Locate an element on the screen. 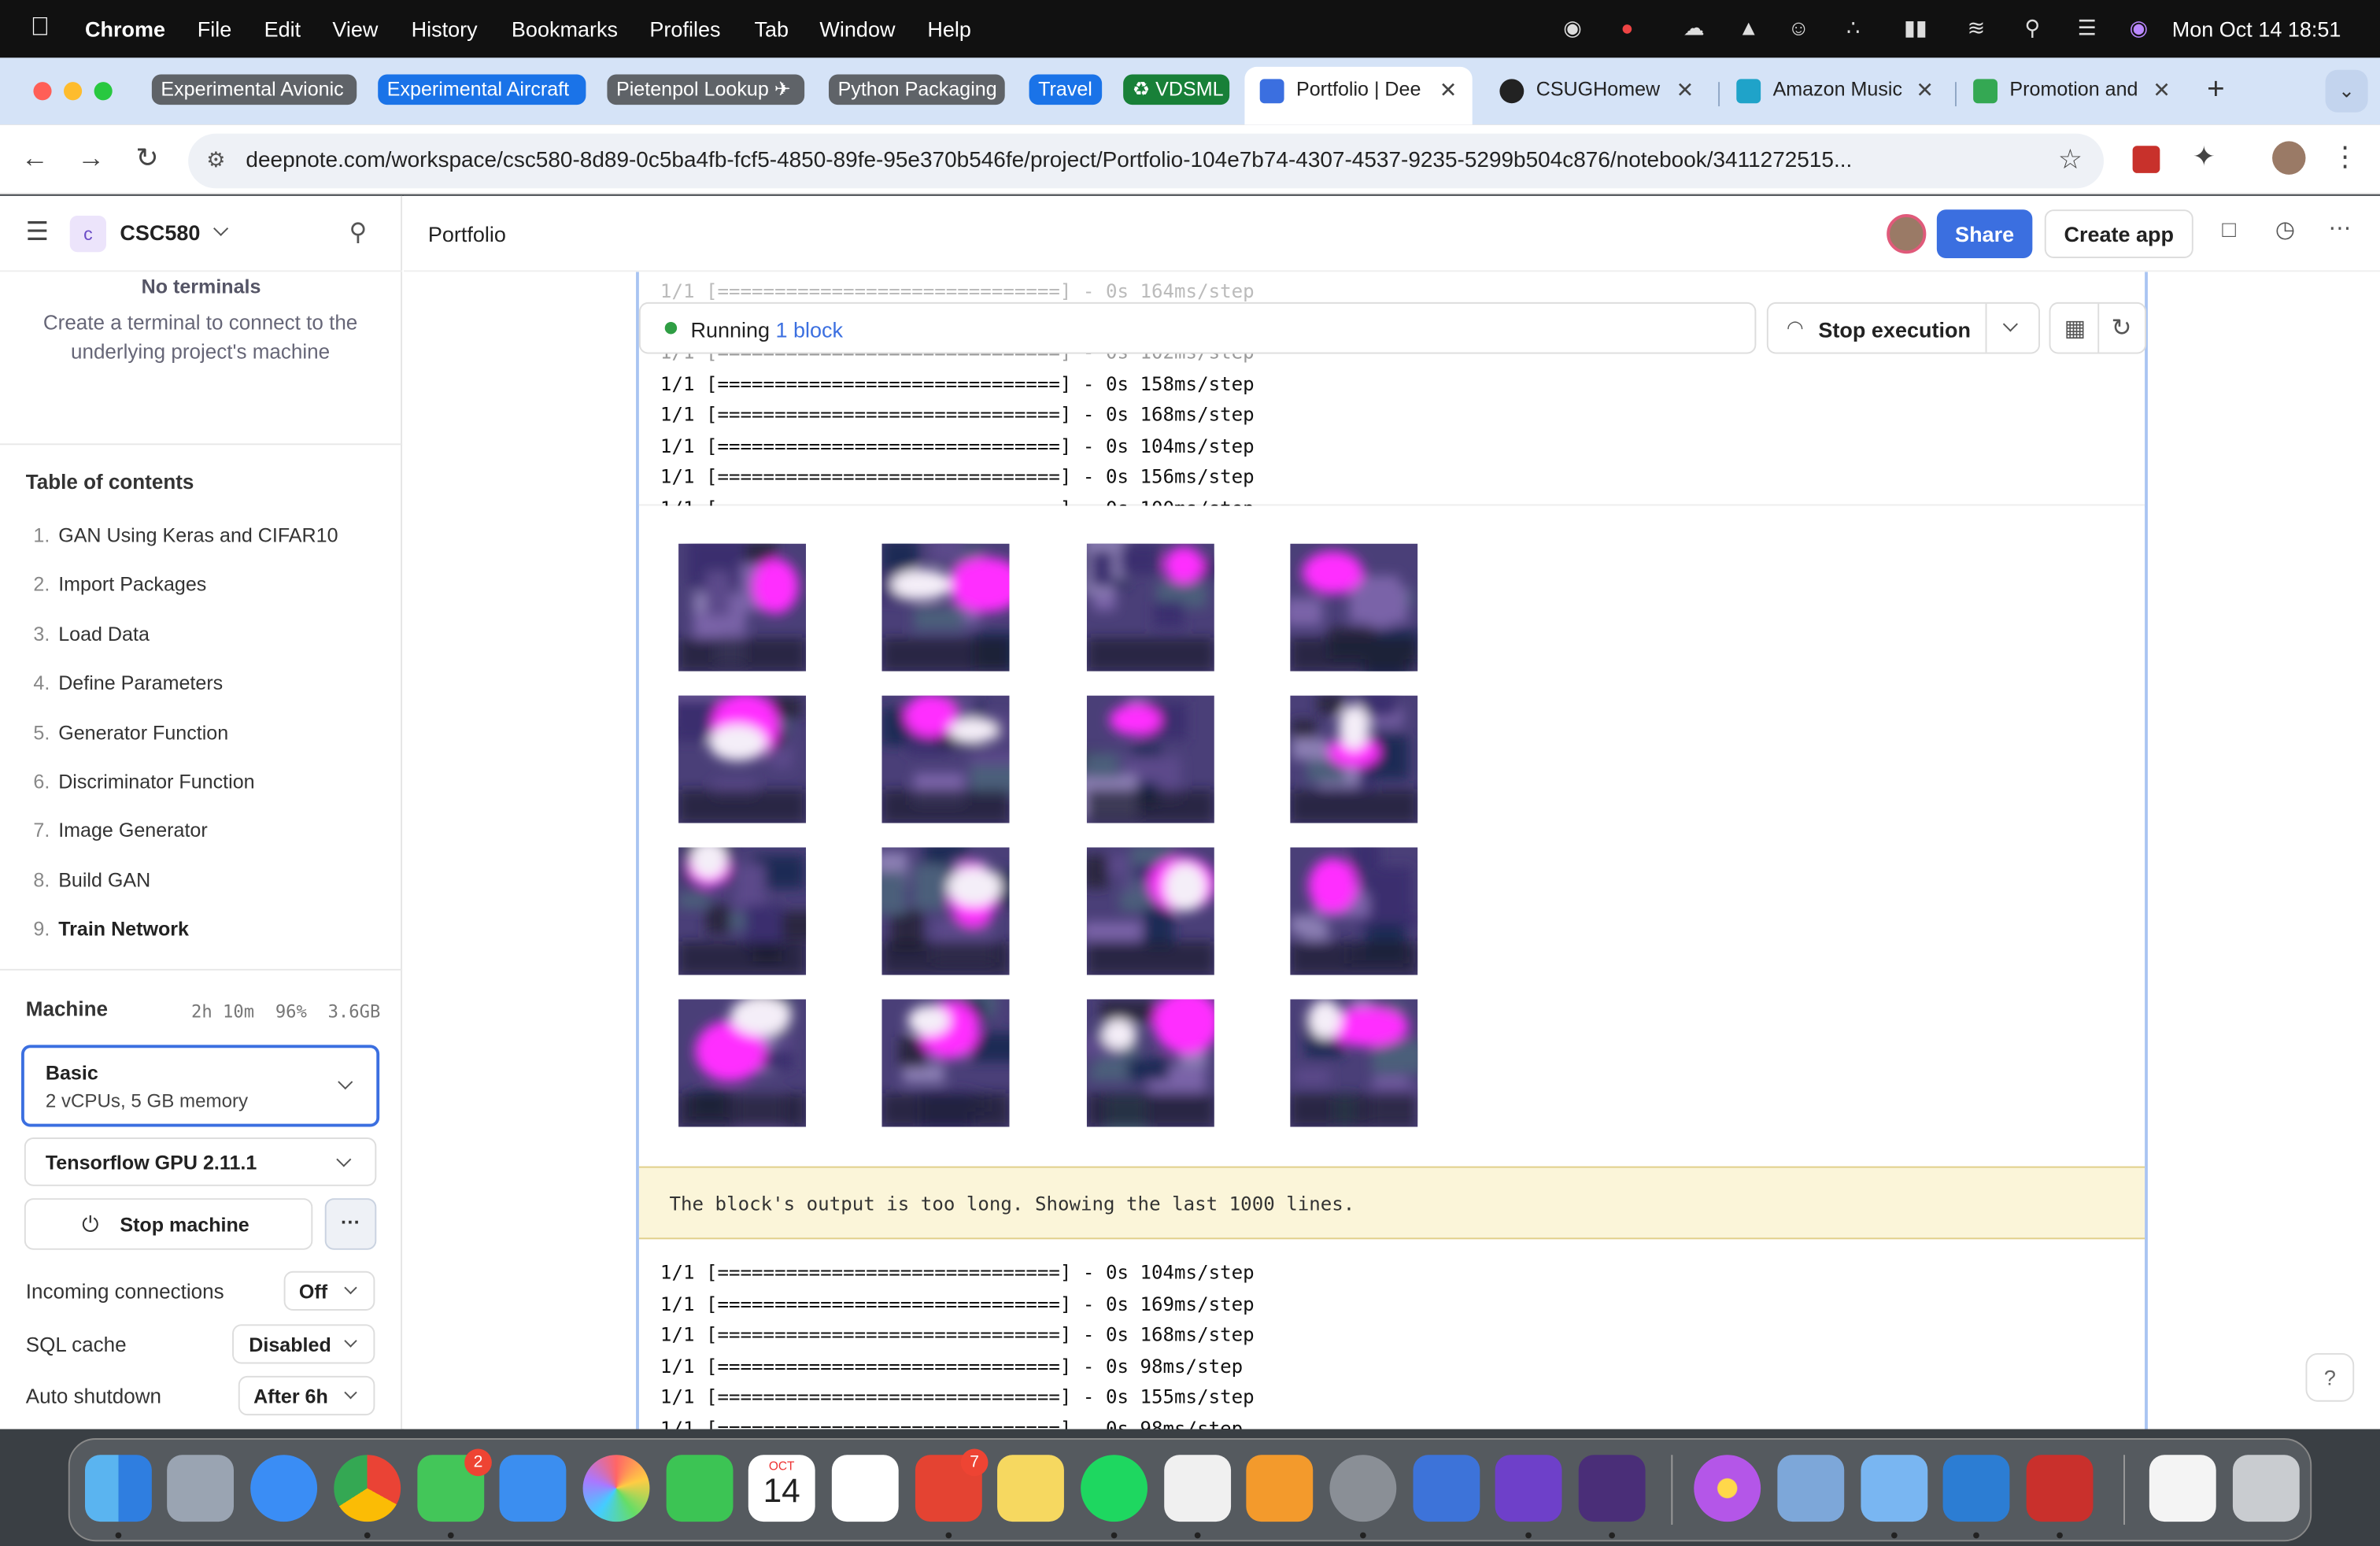  downloads-stack-icon is located at coordinates (2182, 1488).